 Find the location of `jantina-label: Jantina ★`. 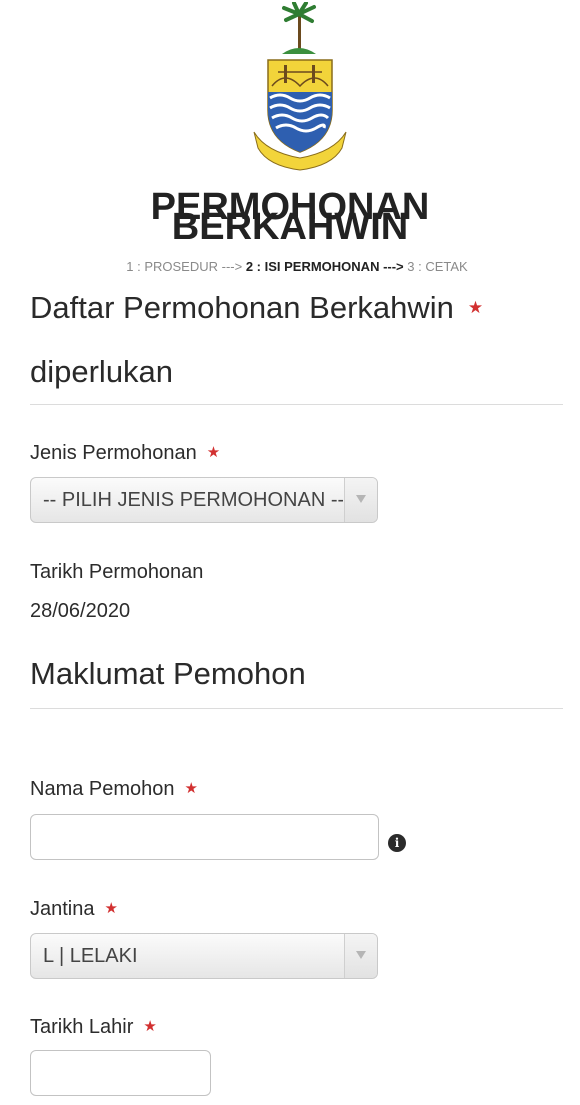

jantina-label: Jantina ★ is located at coordinates (74, 909).